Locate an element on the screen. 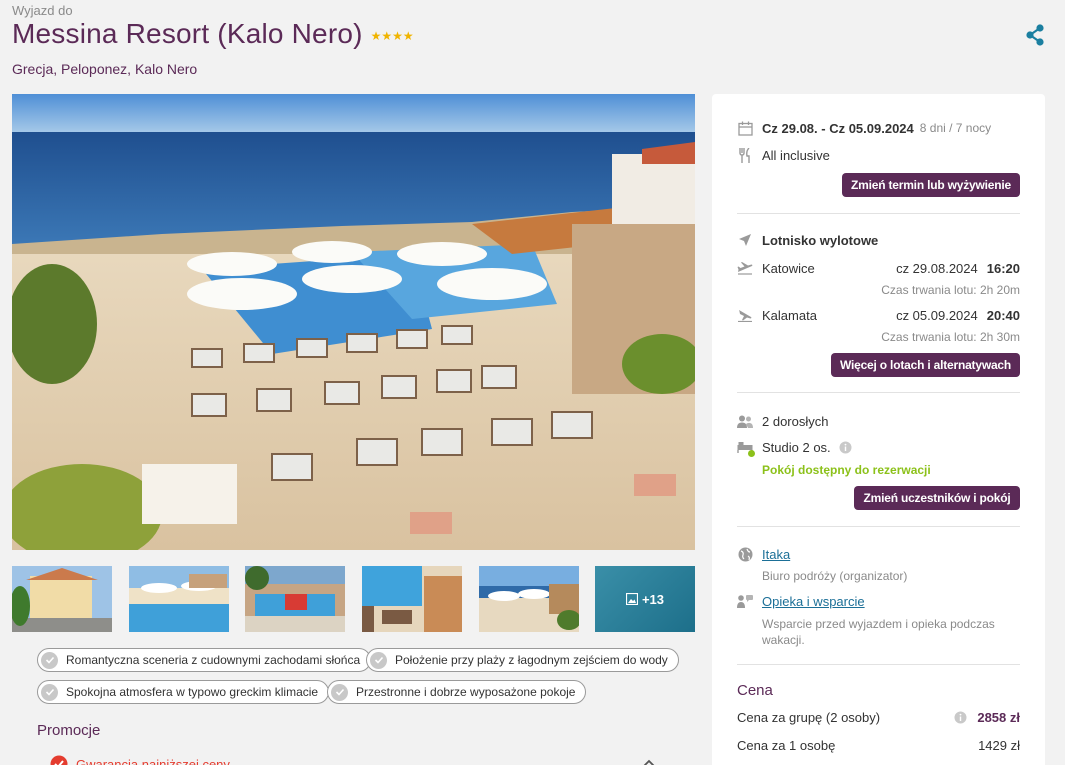 This screenshot has width=1065, height=765. cutlery-icon is located at coordinates (745, 155).